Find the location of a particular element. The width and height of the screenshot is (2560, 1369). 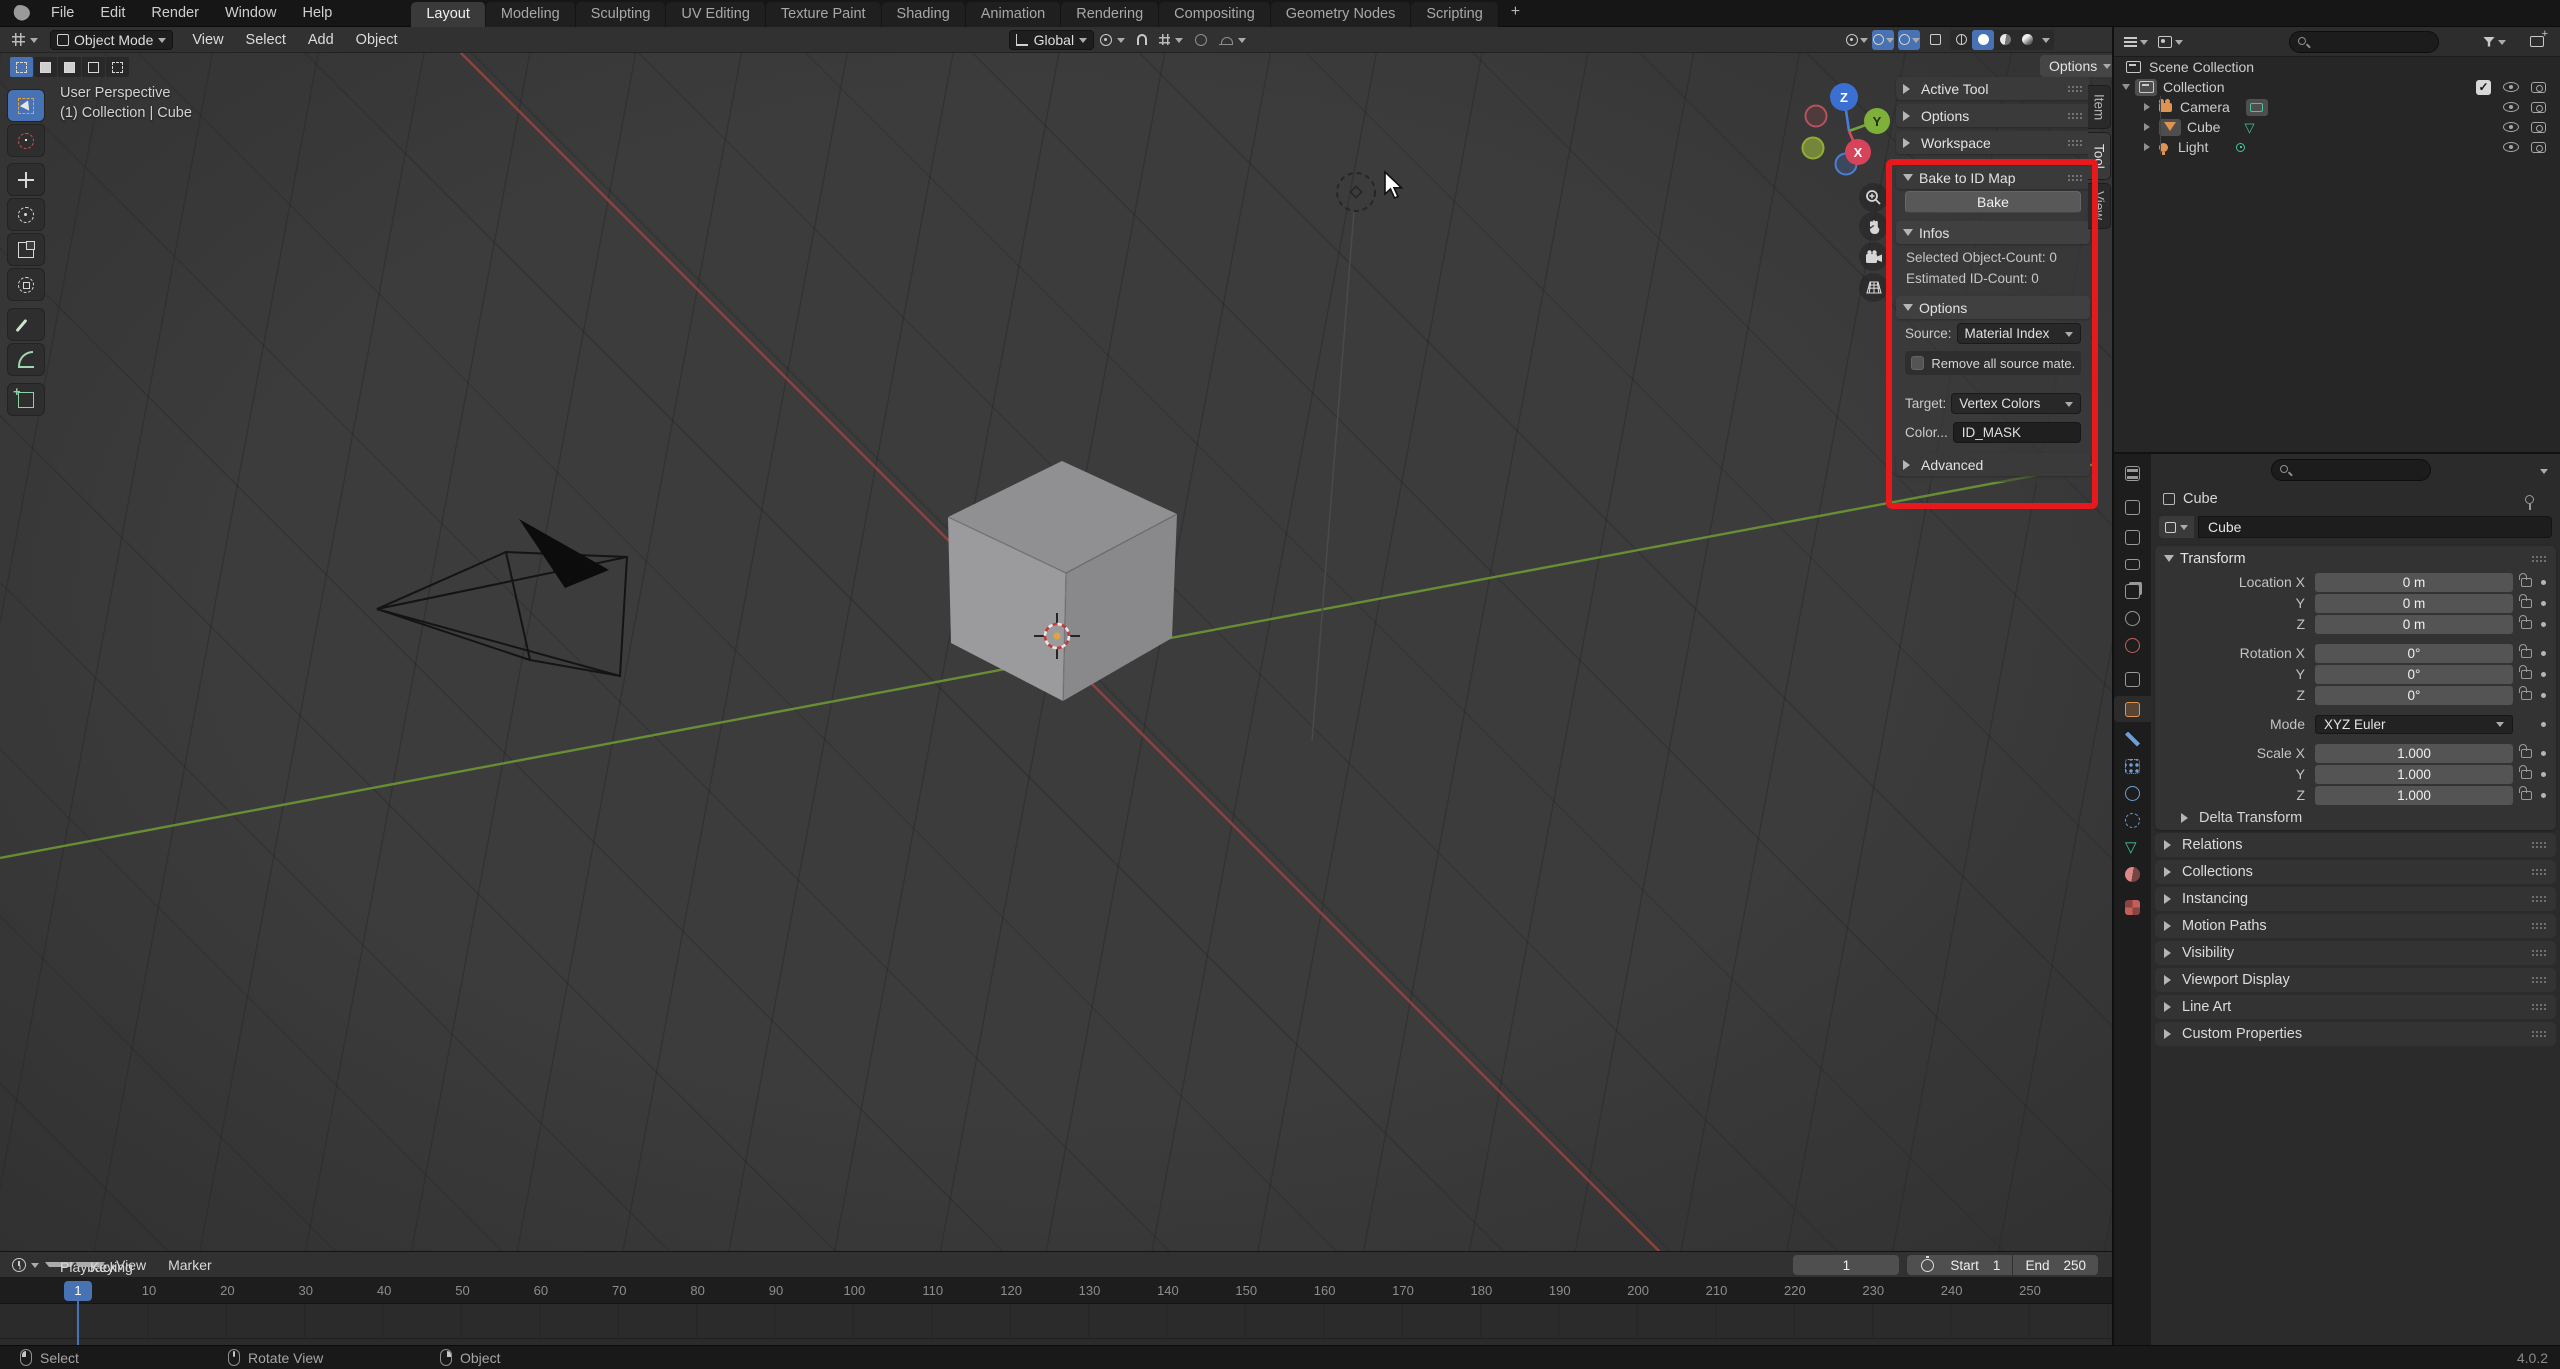

properties-collapsed-panel: Relations is located at coordinates (2355, 845).